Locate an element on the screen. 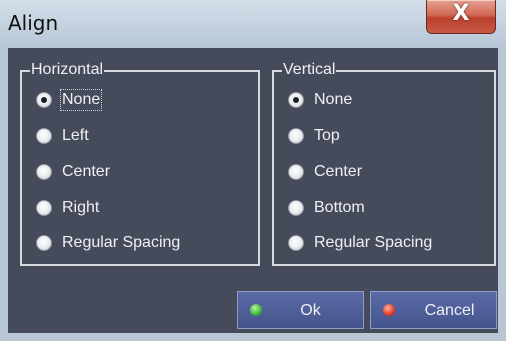 The width and height of the screenshot is (506, 341). radio-label: Left is located at coordinates (75, 135).